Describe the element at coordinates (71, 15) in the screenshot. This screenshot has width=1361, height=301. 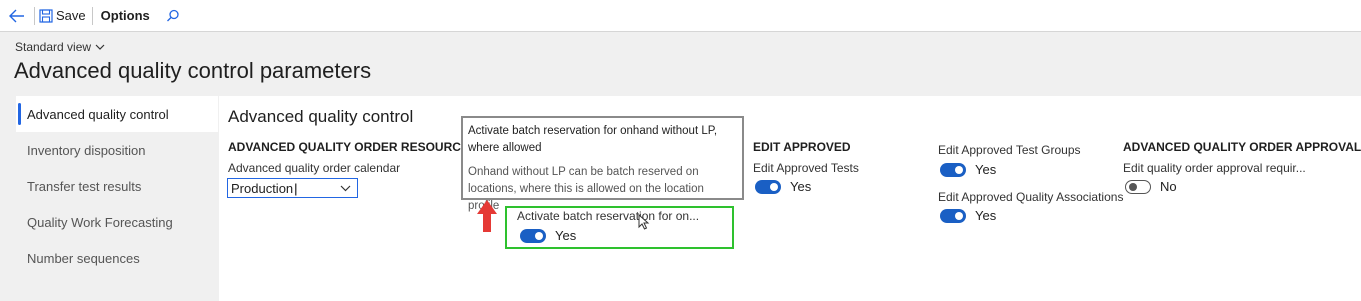
I see `save-label: Save` at that location.